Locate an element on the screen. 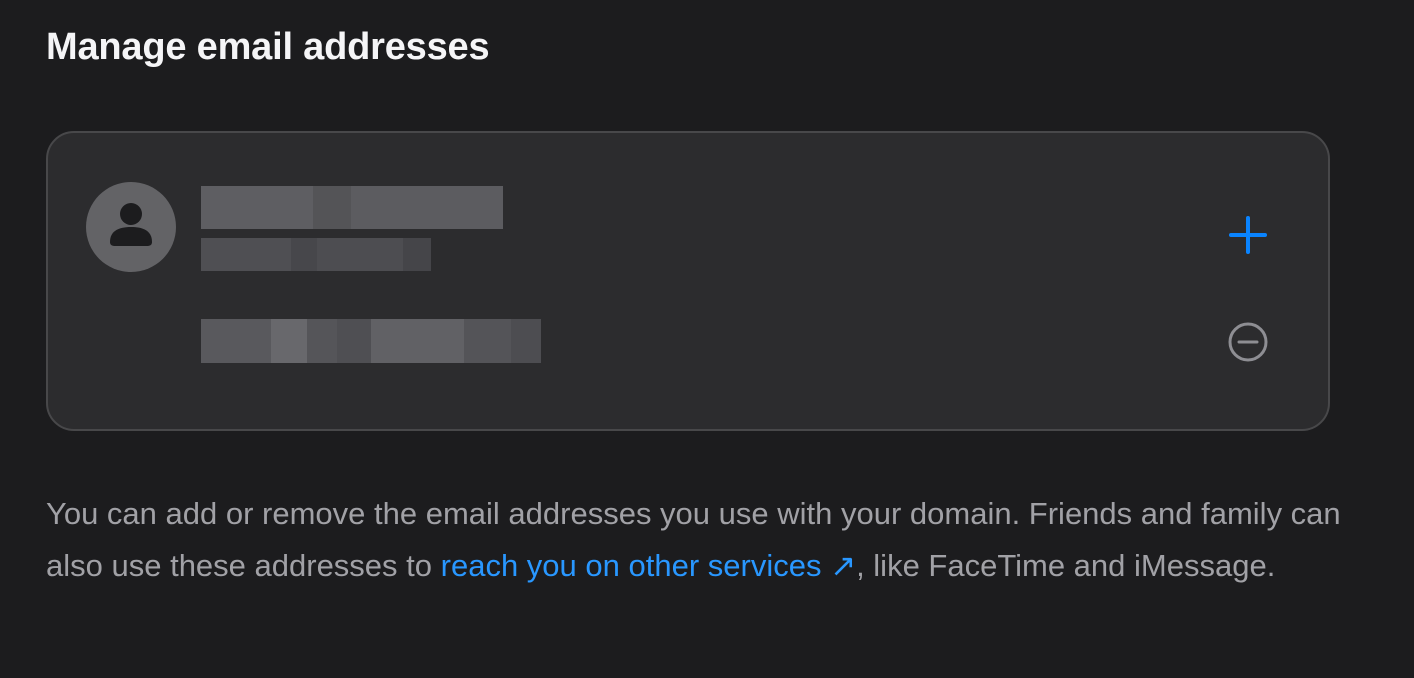 The width and height of the screenshot is (1414, 678). minus-circle-icon is located at coordinates (1248, 342).